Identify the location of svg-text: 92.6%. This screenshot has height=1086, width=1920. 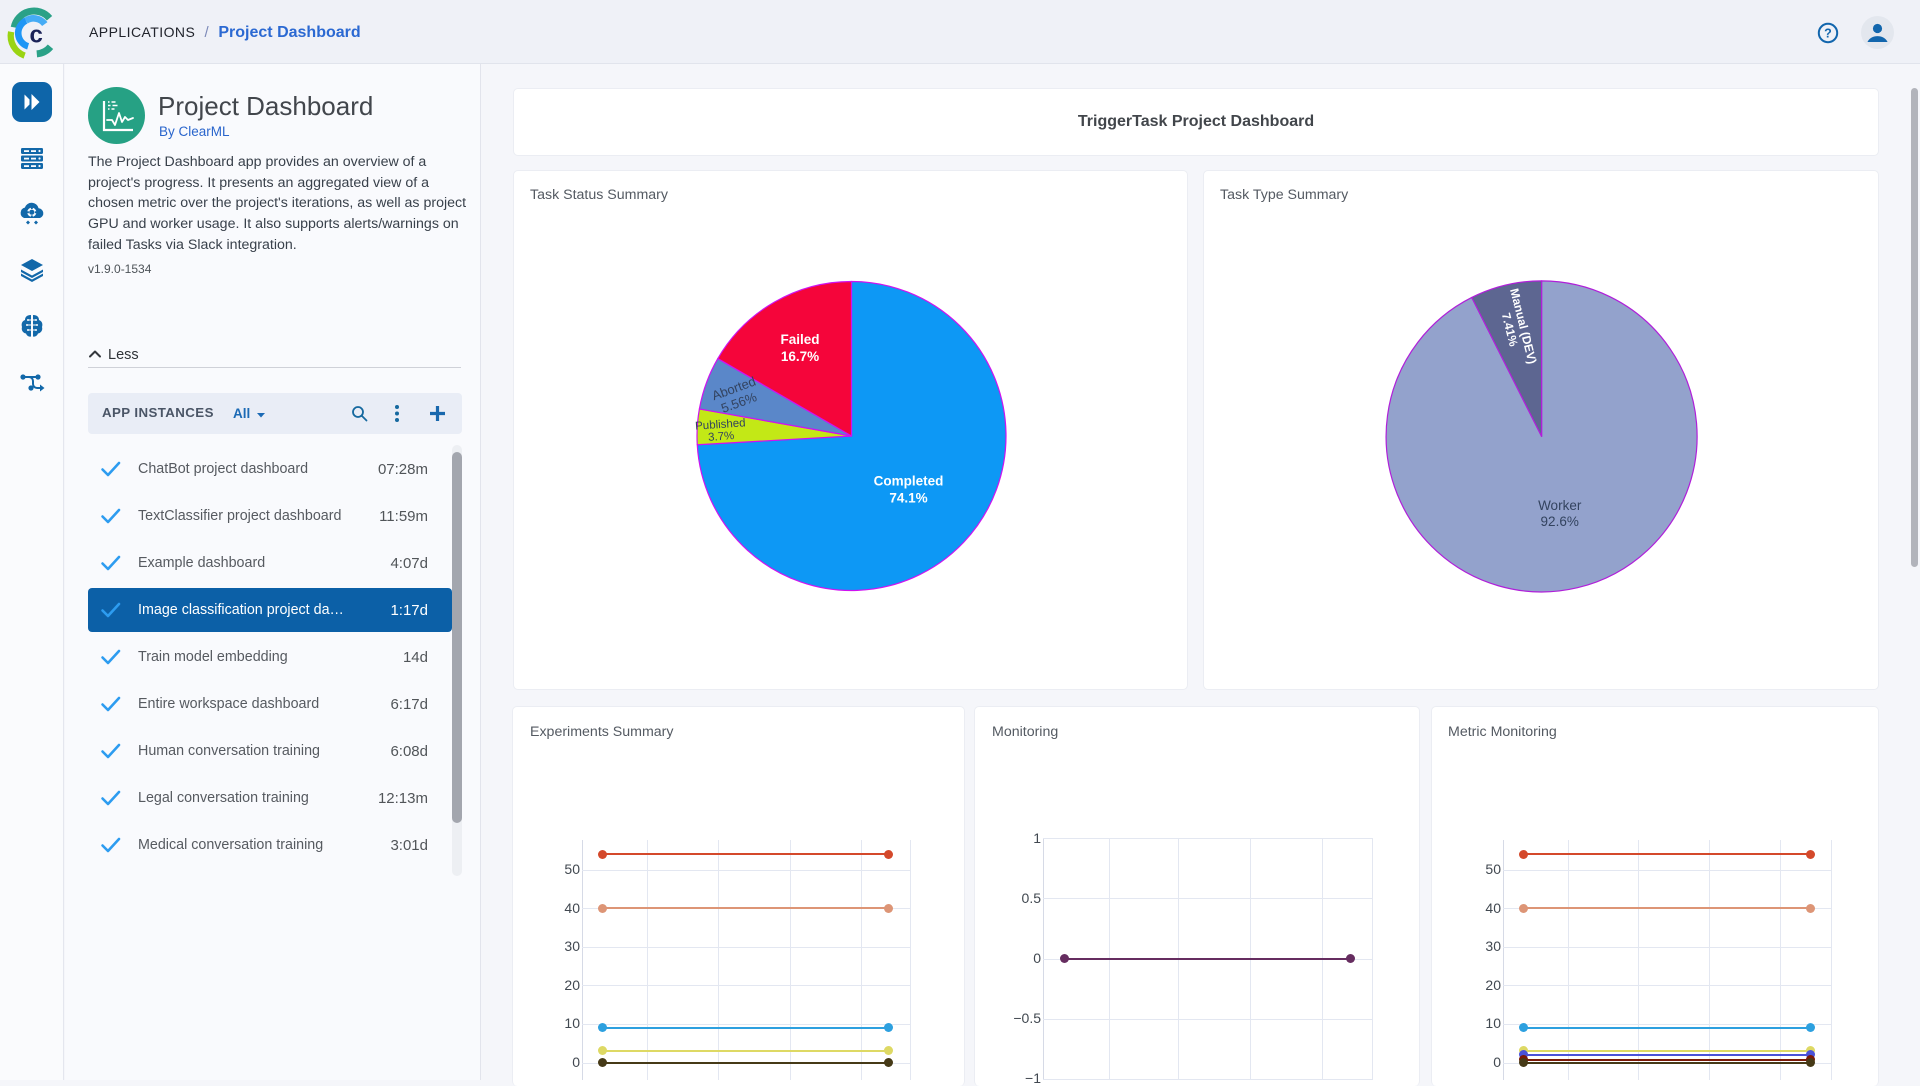
(1560, 521).